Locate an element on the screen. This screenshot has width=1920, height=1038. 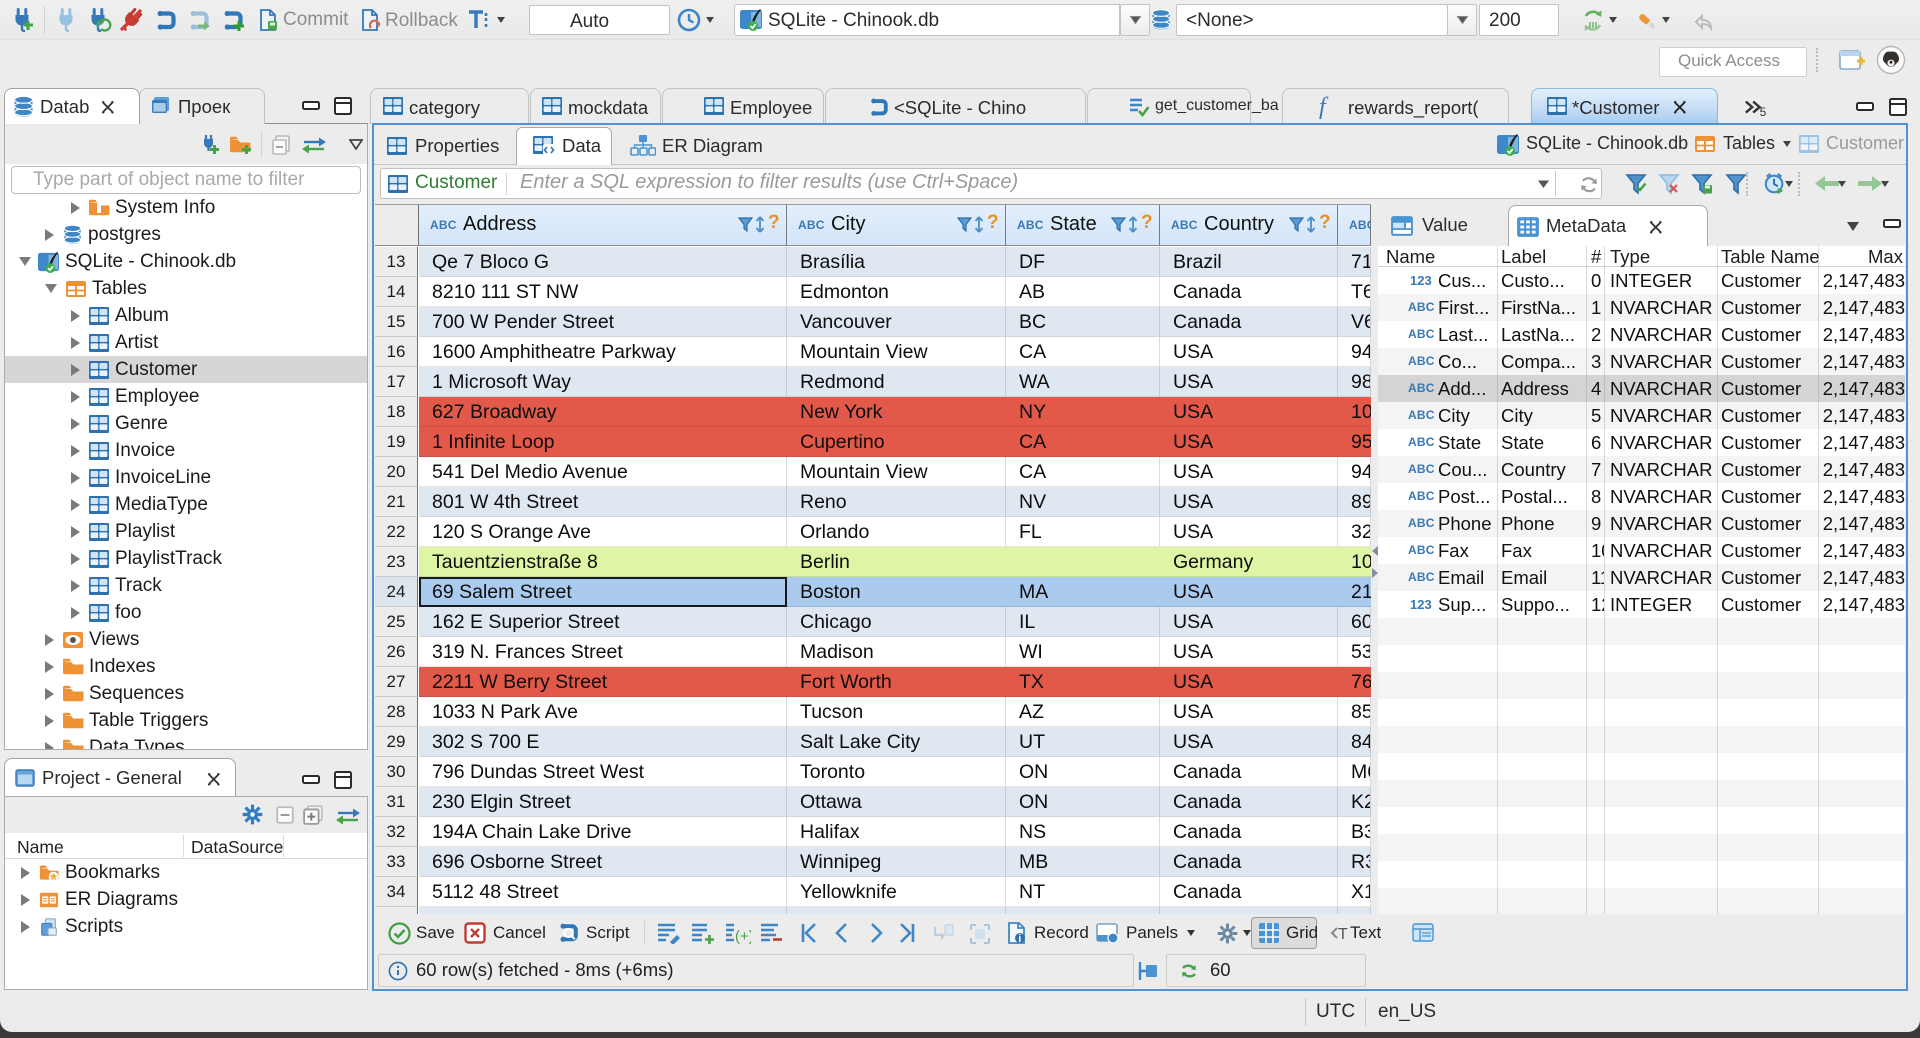
svg-text: i is located at coordinates (1019, 939).